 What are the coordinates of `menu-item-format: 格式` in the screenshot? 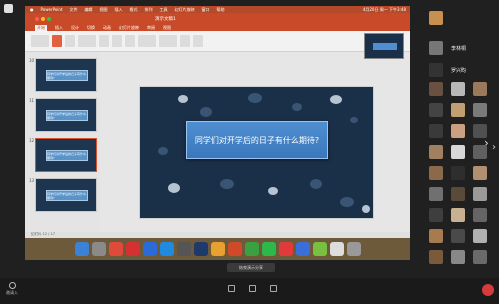 It's located at (134, 10).